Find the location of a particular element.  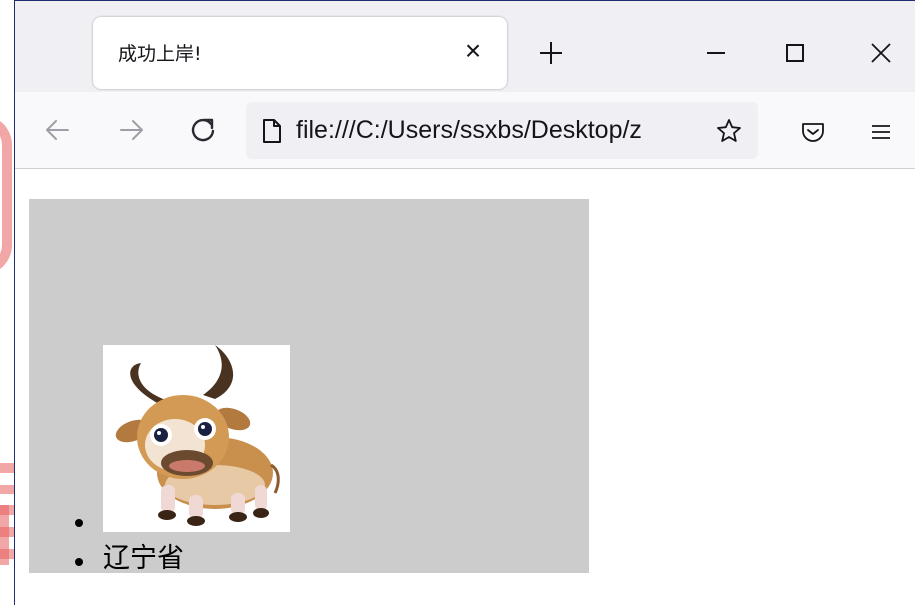

reload-button is located at coordinates (203, 130).